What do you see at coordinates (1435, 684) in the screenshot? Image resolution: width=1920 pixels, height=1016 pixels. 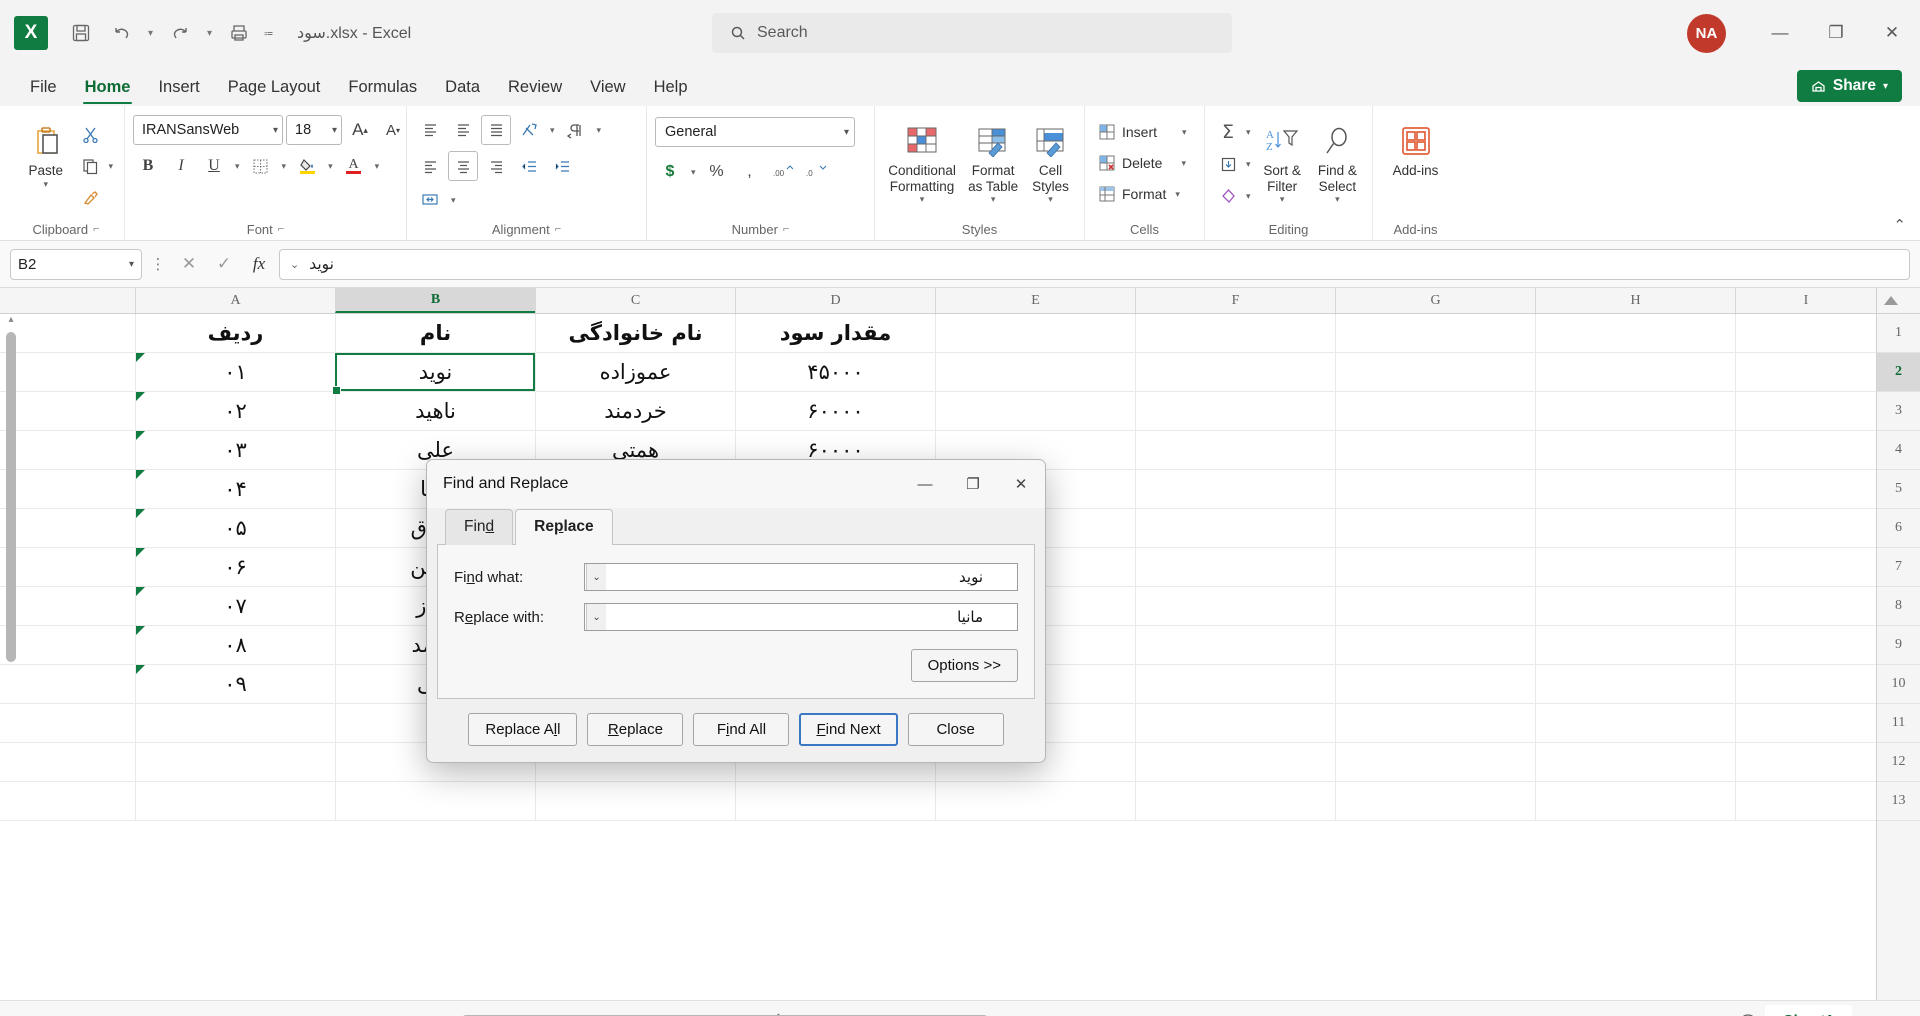 I see `cell-G10` at bounding box center [1435, 684].